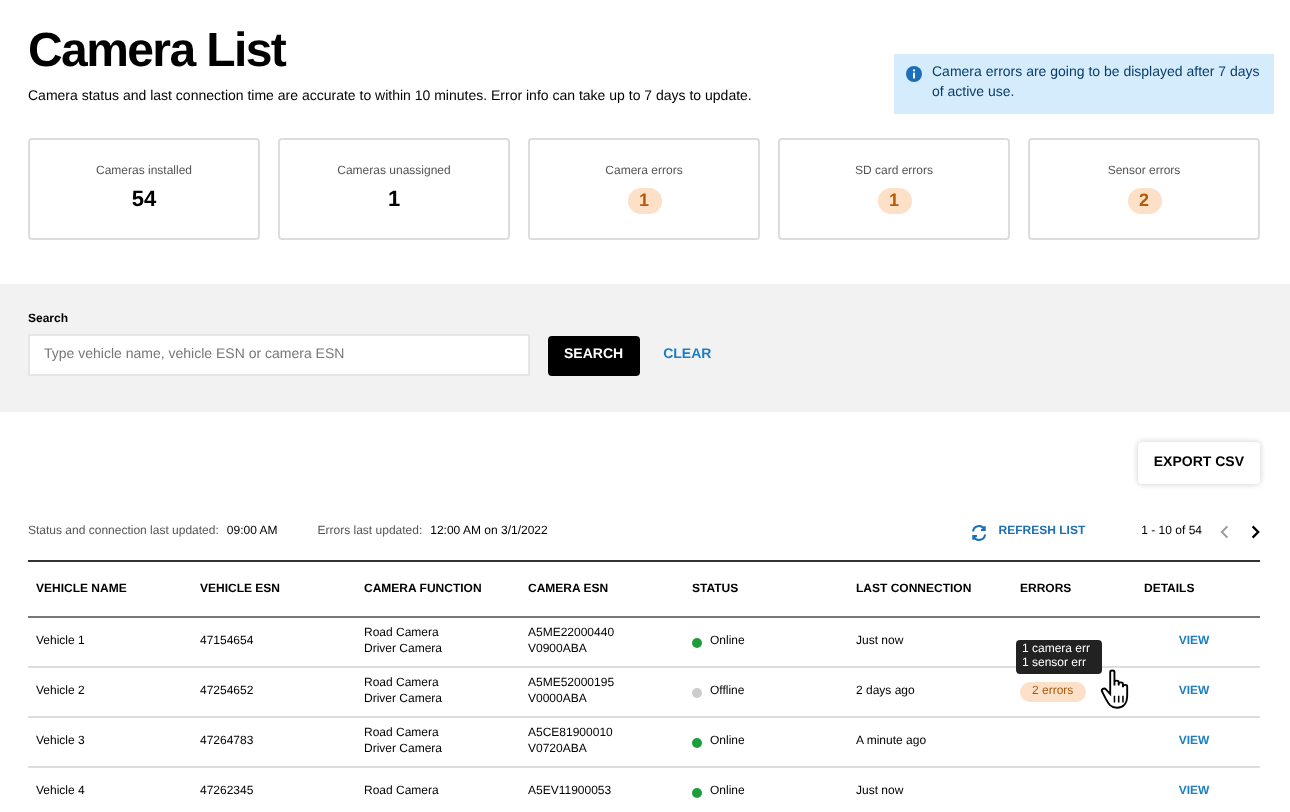  I want to click on error-count-badge: 2, so click(1144, 200).